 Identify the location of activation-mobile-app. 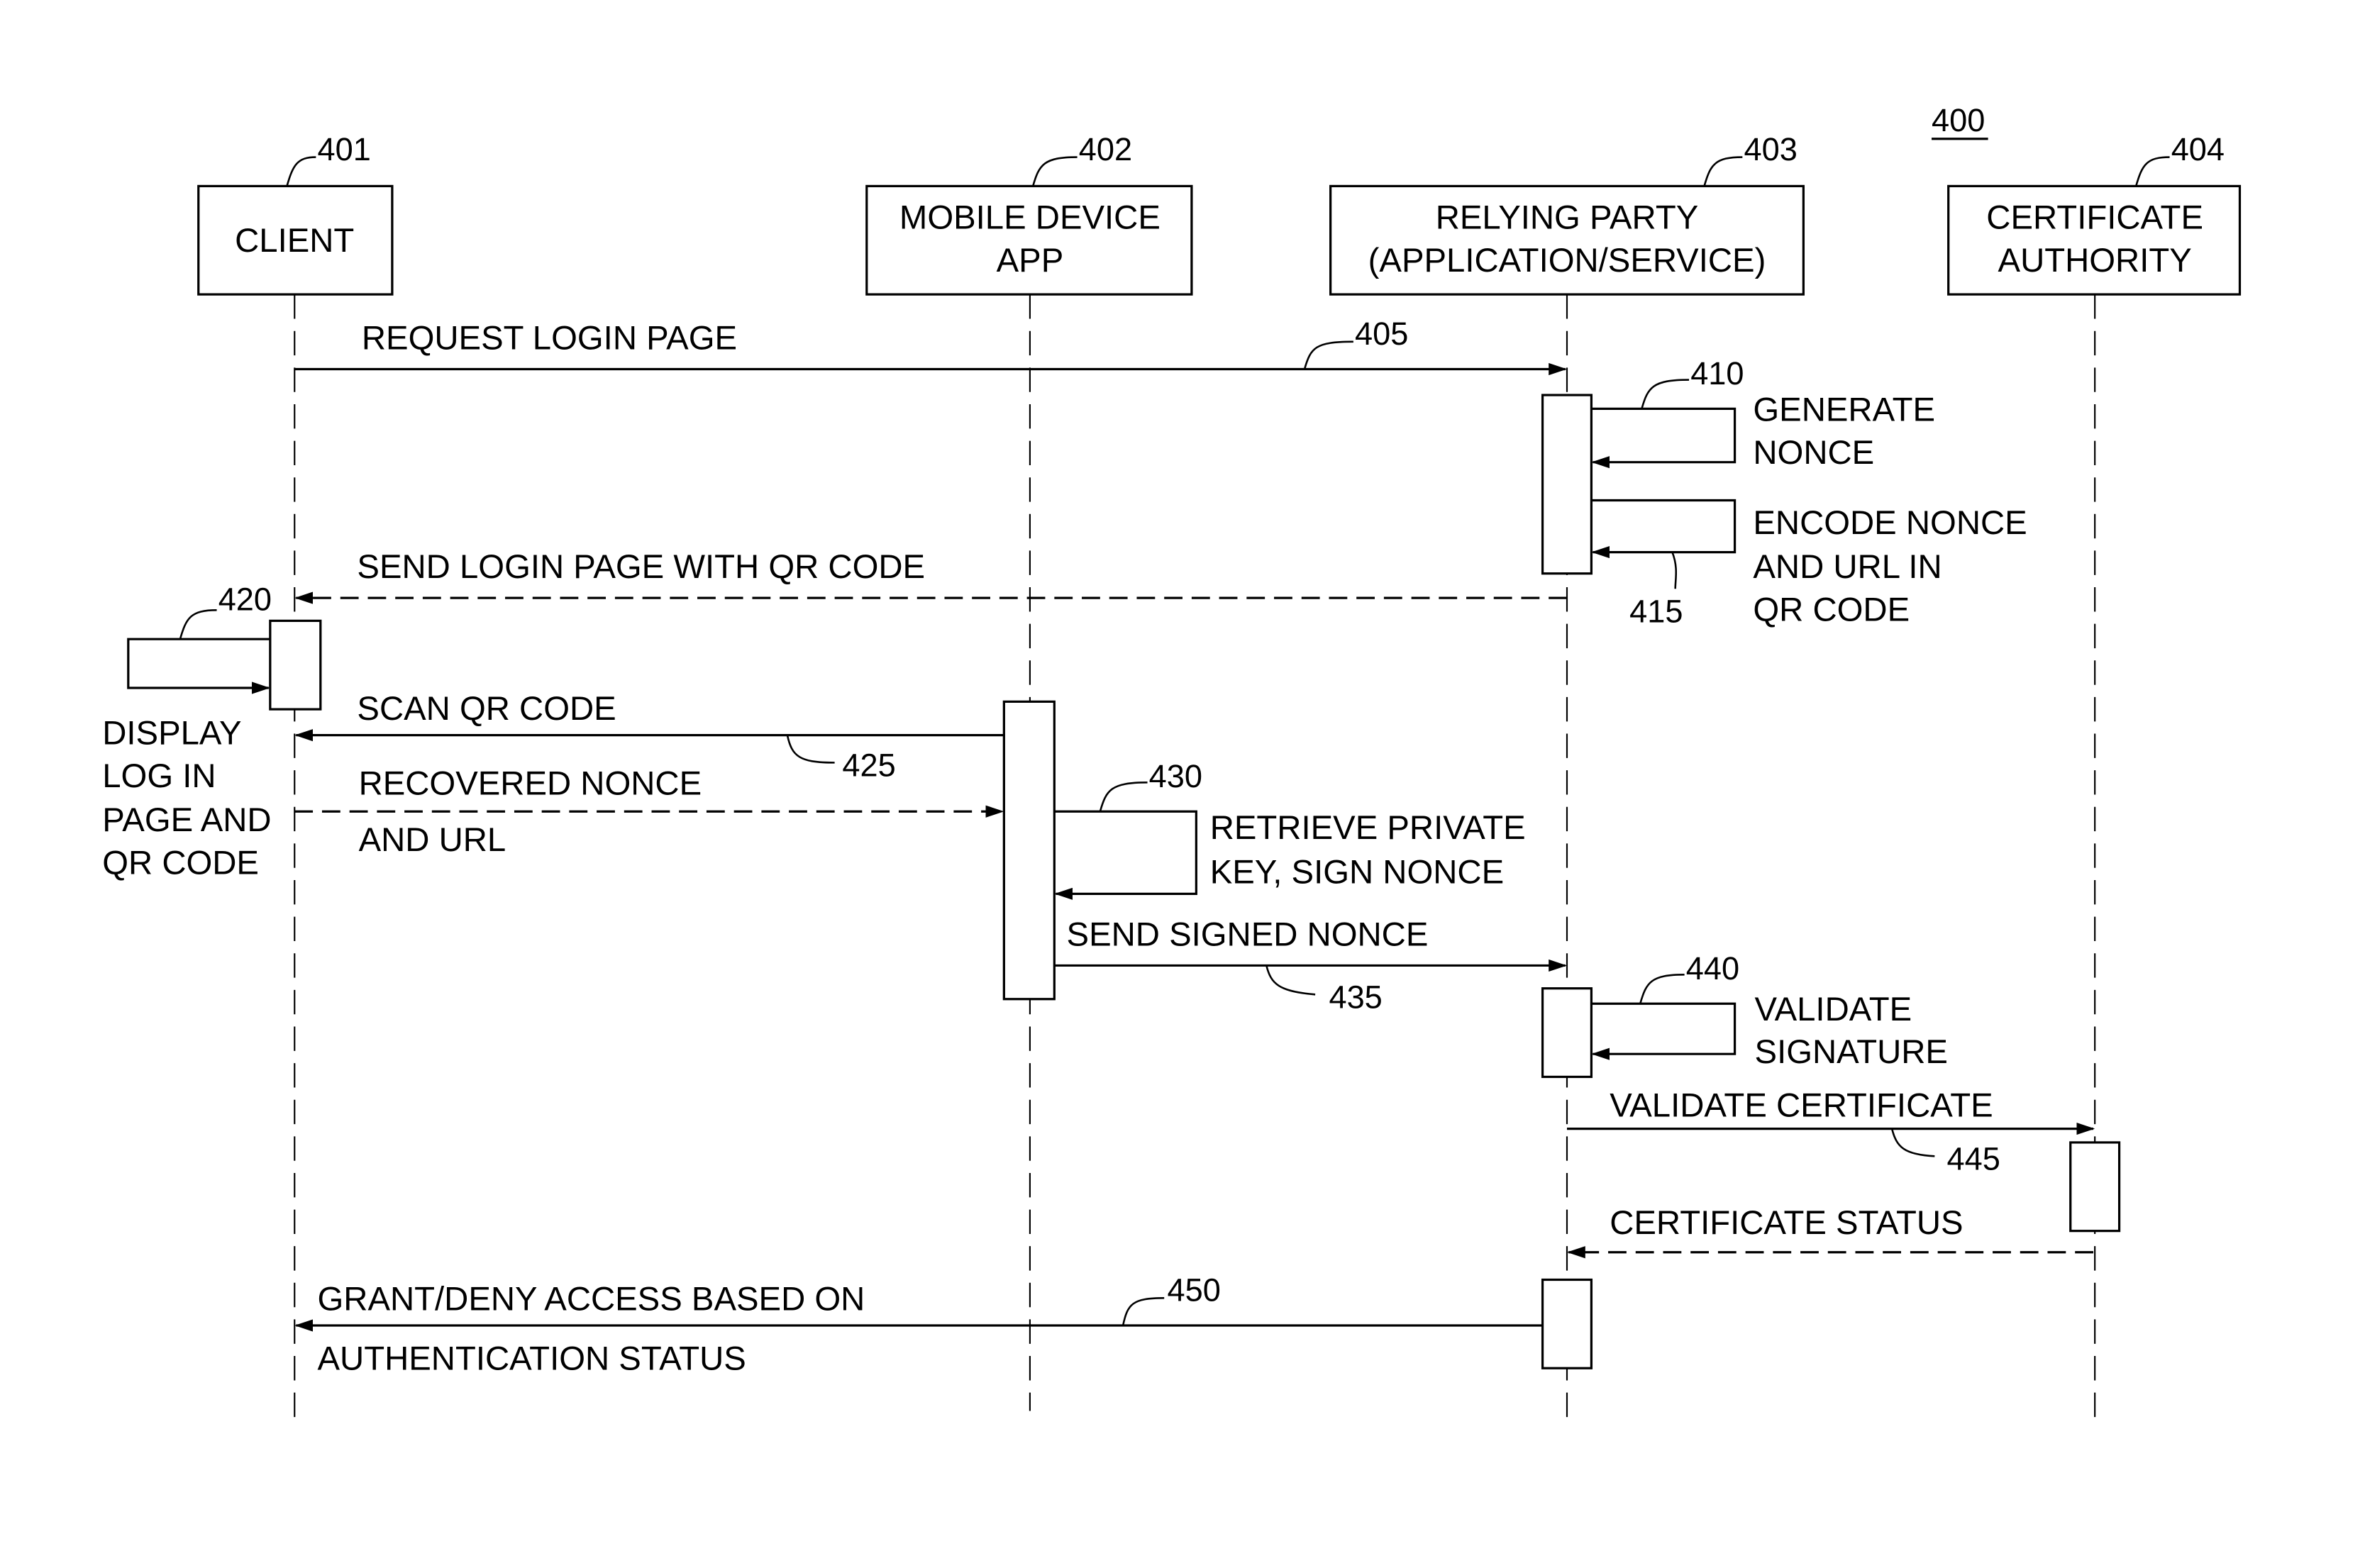
(1029, 850).